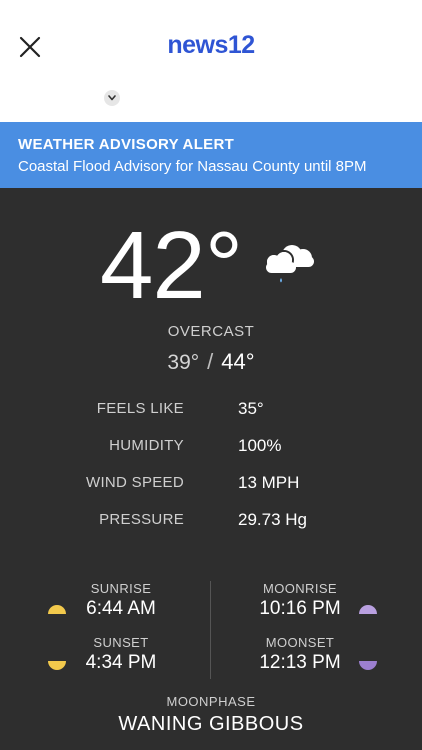  I want to click on low-high-temps: 39° / 44°, so click(211, 362).